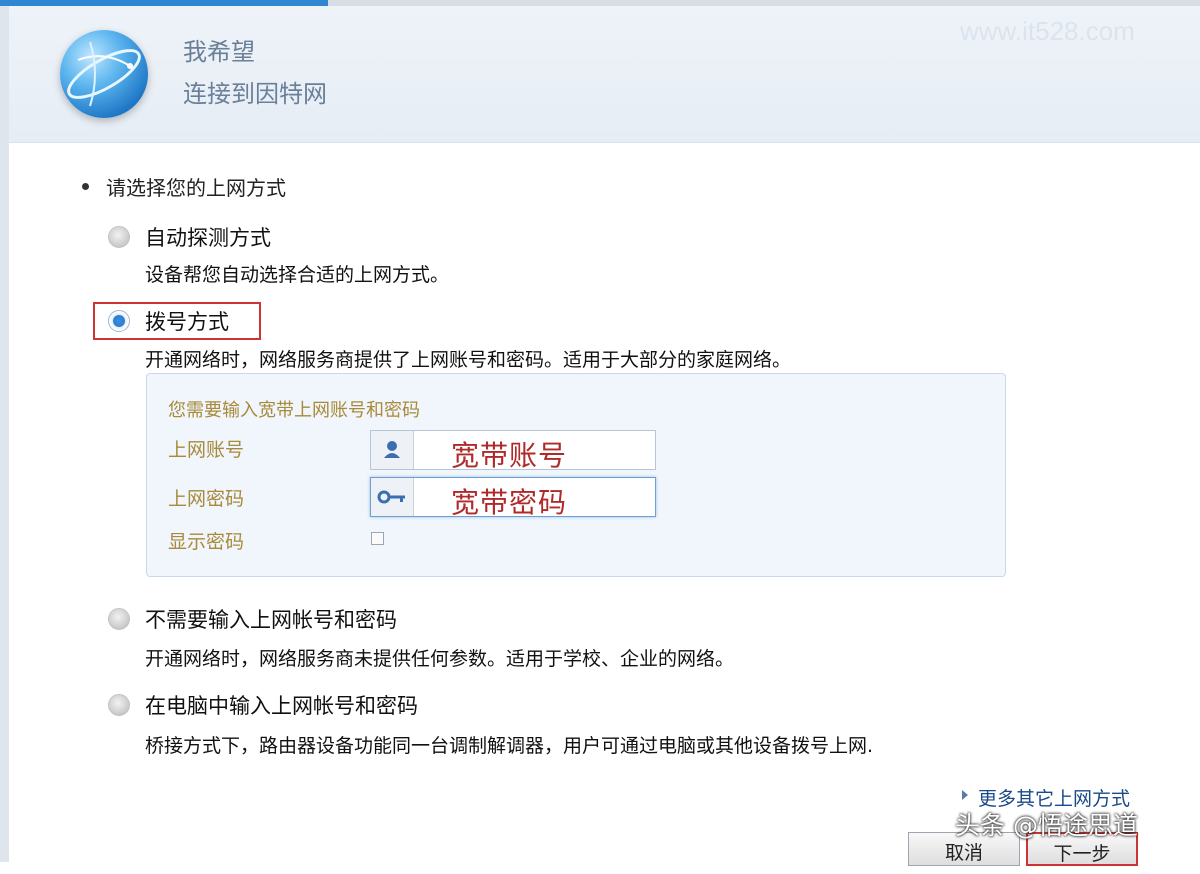 Image resolution: width=1200 pixels, height=874 pixels. I want to click on account-input: 宽带账号, so click(513, 451).